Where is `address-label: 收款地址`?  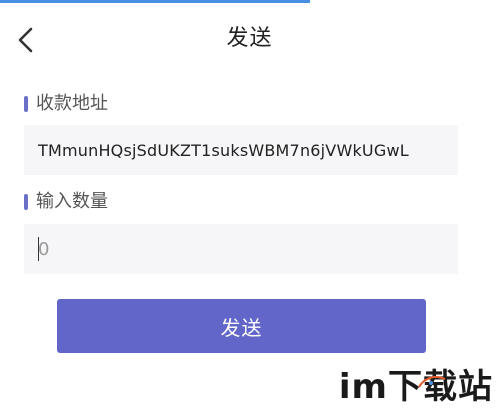 address-label: 收款地址 is located at coordinates (66, 104).